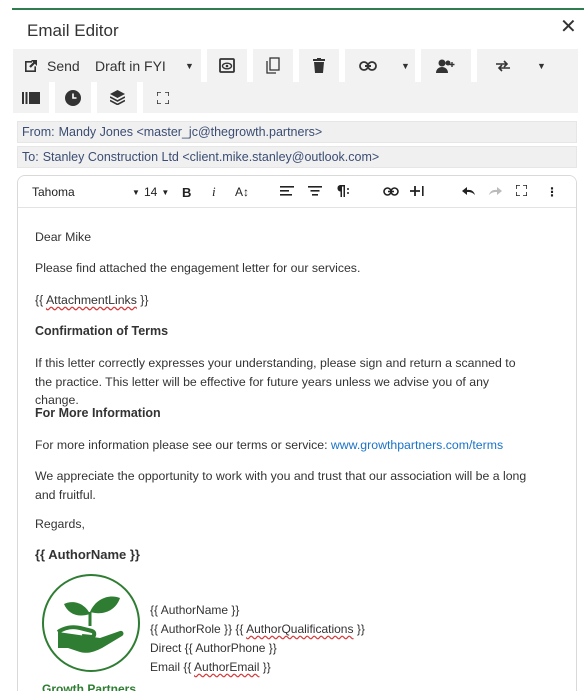 The width and height of the screenshot is (587, 691). Describe the element at coordinates (92, 300) in the screenshot. I see `attachment-placeholder: {{ AttachmentLinks }}` at that location.